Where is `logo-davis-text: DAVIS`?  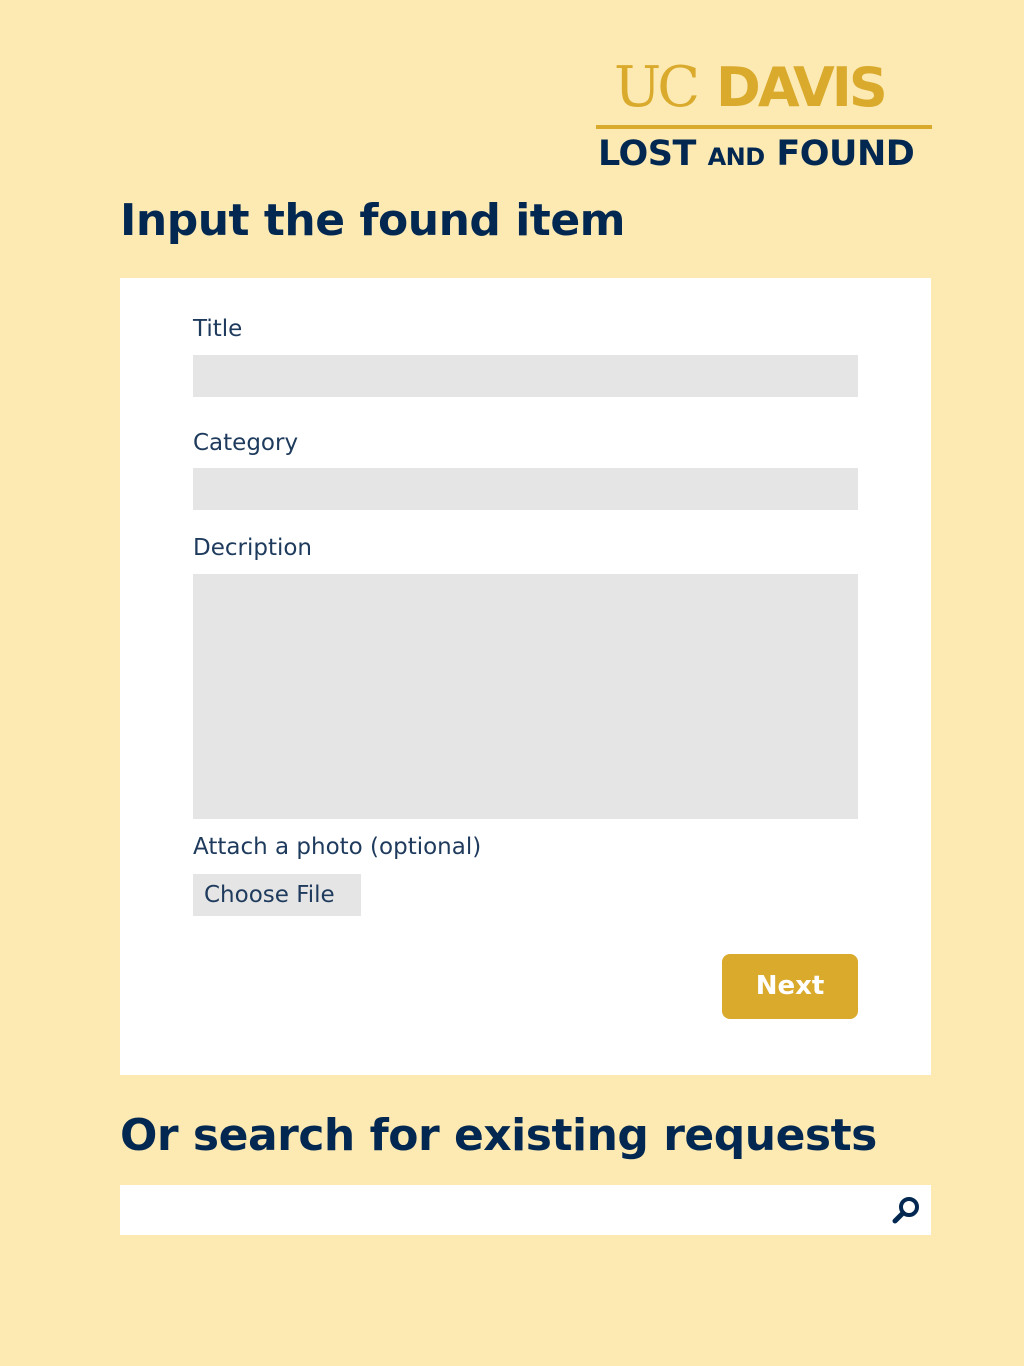
logo-davis-text: DAVIS is located at coordinates (802, 87).